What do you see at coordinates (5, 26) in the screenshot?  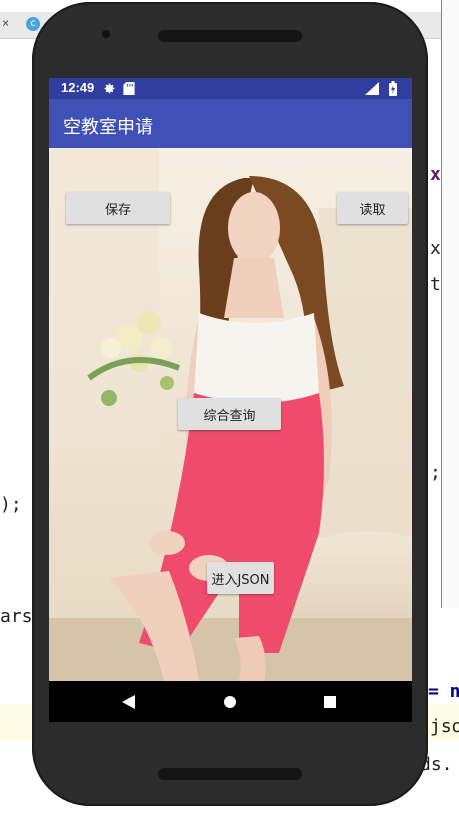 I see `close-icon: ×` at bounding box center [5, 26].